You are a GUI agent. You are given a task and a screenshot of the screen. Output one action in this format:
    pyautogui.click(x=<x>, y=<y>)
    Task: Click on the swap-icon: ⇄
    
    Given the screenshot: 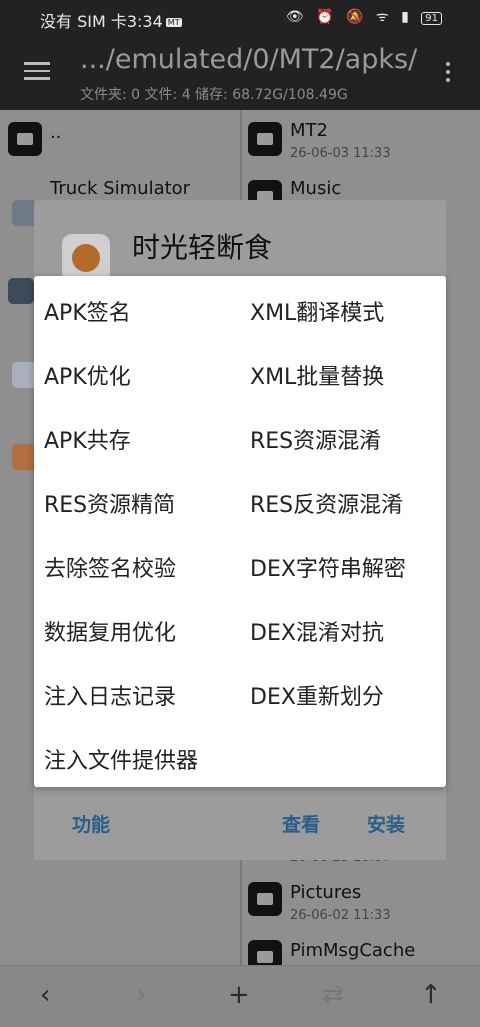 What is the action you would take?
    pyautogui.click(x=333, y=995)
    